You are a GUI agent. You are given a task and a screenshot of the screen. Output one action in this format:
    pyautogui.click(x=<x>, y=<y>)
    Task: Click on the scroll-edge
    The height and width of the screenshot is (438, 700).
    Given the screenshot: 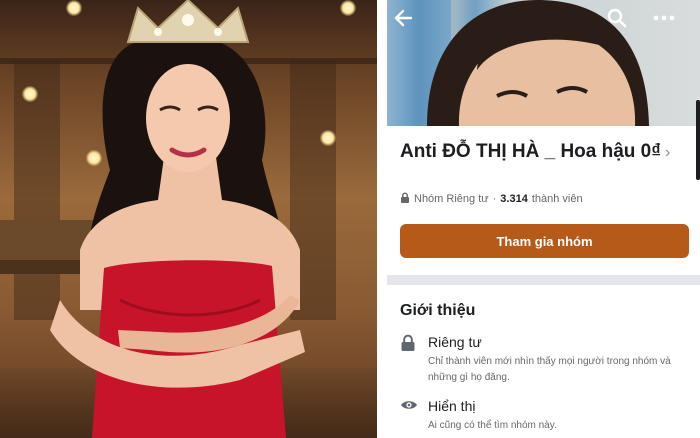 What is the action you would take?
    pyautogui.click(x=698, y=140)
    